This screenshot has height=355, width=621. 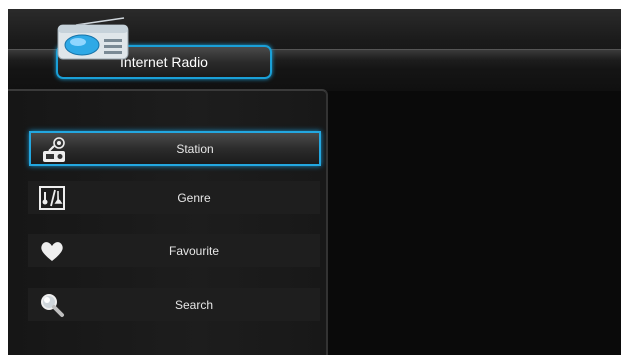 I want to click on page-title: Internet Radio, so click(x=164, y=62).